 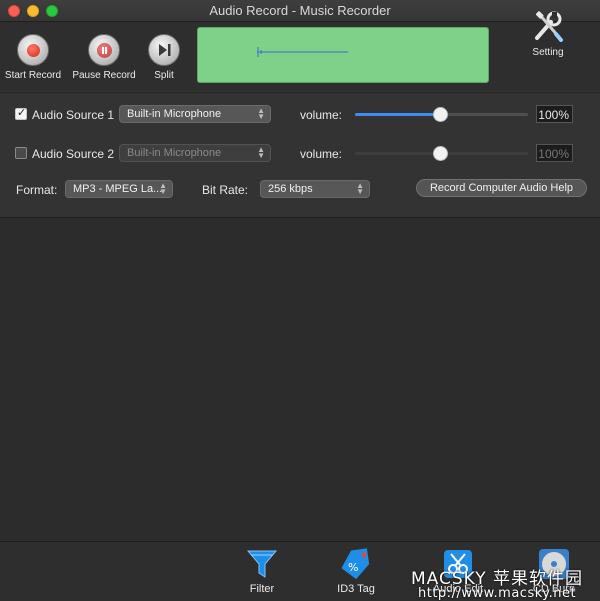 What do you see at coordinates (290, 189) in the screenshot?
I see `bitrate-value: 256 kbps` at bounding box center [290, 189].